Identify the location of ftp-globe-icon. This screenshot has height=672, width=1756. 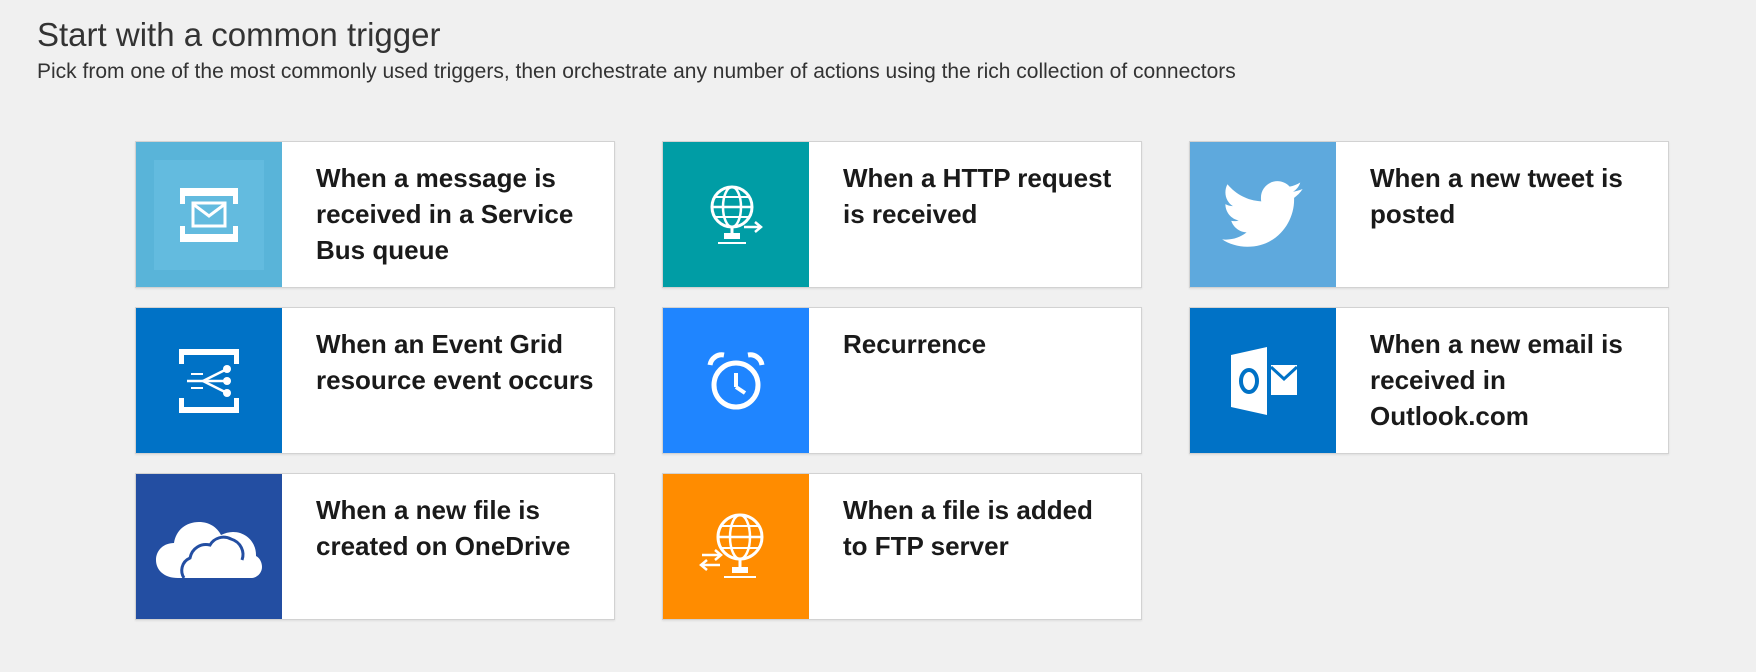
(731, 545).